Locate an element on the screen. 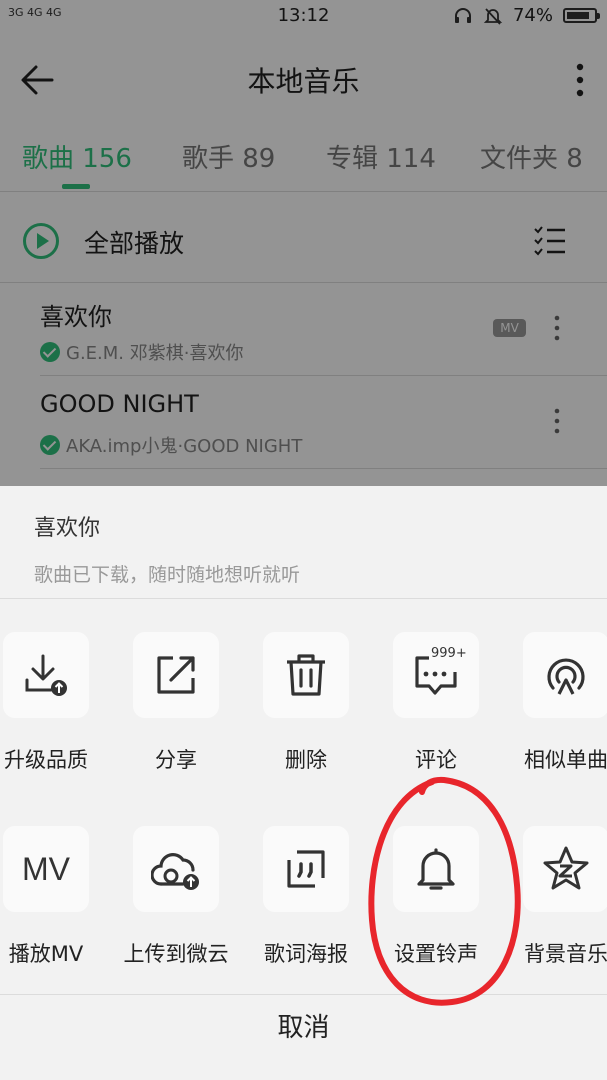 Image resolution: width=607 pixels, height=1080 pixels. lyrics-poster-icon is located at coordinates (306, 869).